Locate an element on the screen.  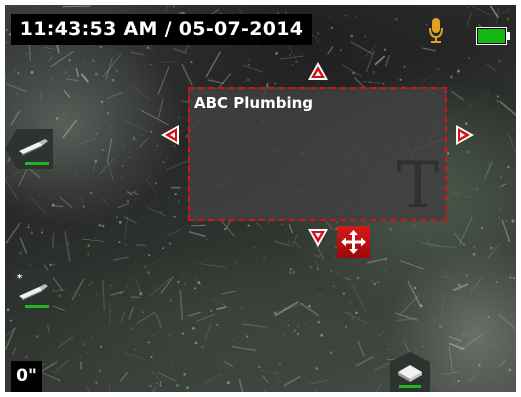
move-arrows-icon is located at coordinates (353, 242).